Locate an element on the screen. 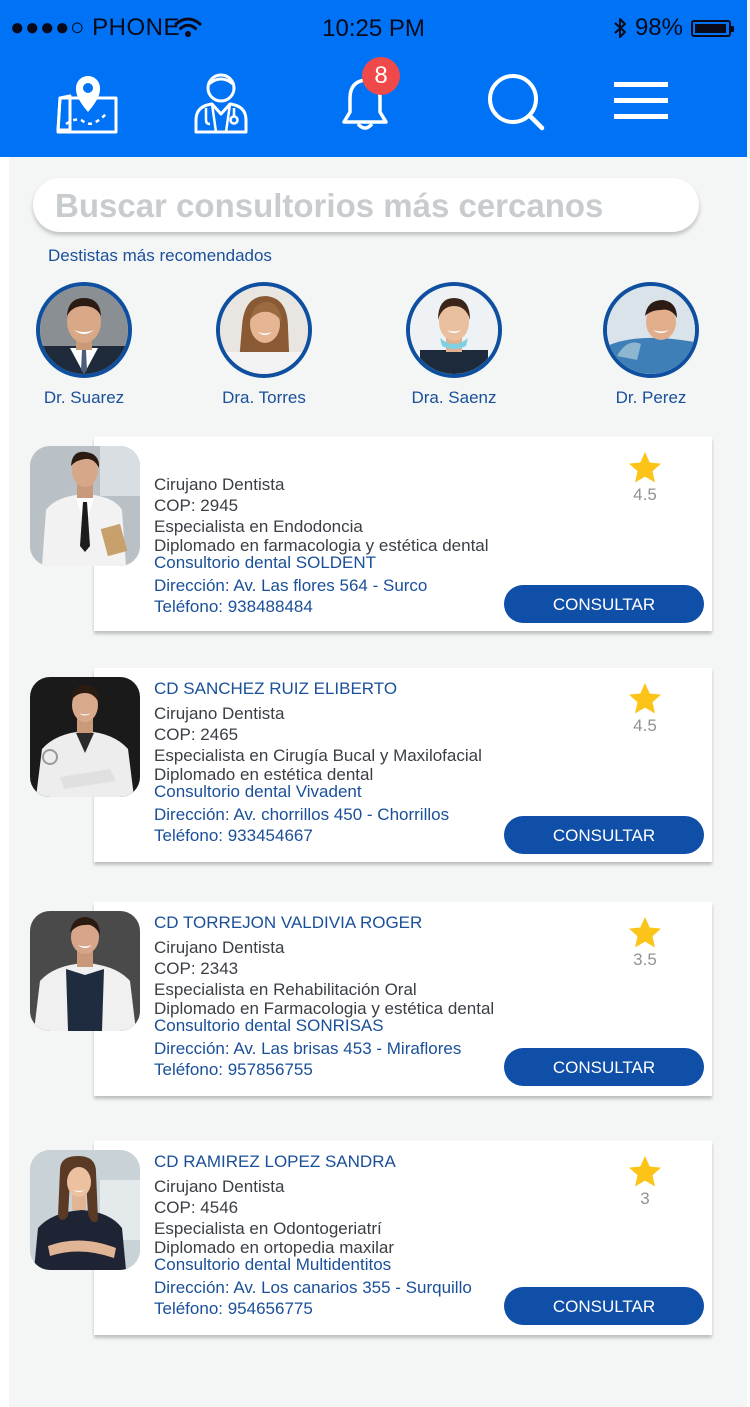 The width and height of the screenshot is (750, 1407). clinic-name: Consultorio dental SONRISAS is located at coordinates (269, 1025).